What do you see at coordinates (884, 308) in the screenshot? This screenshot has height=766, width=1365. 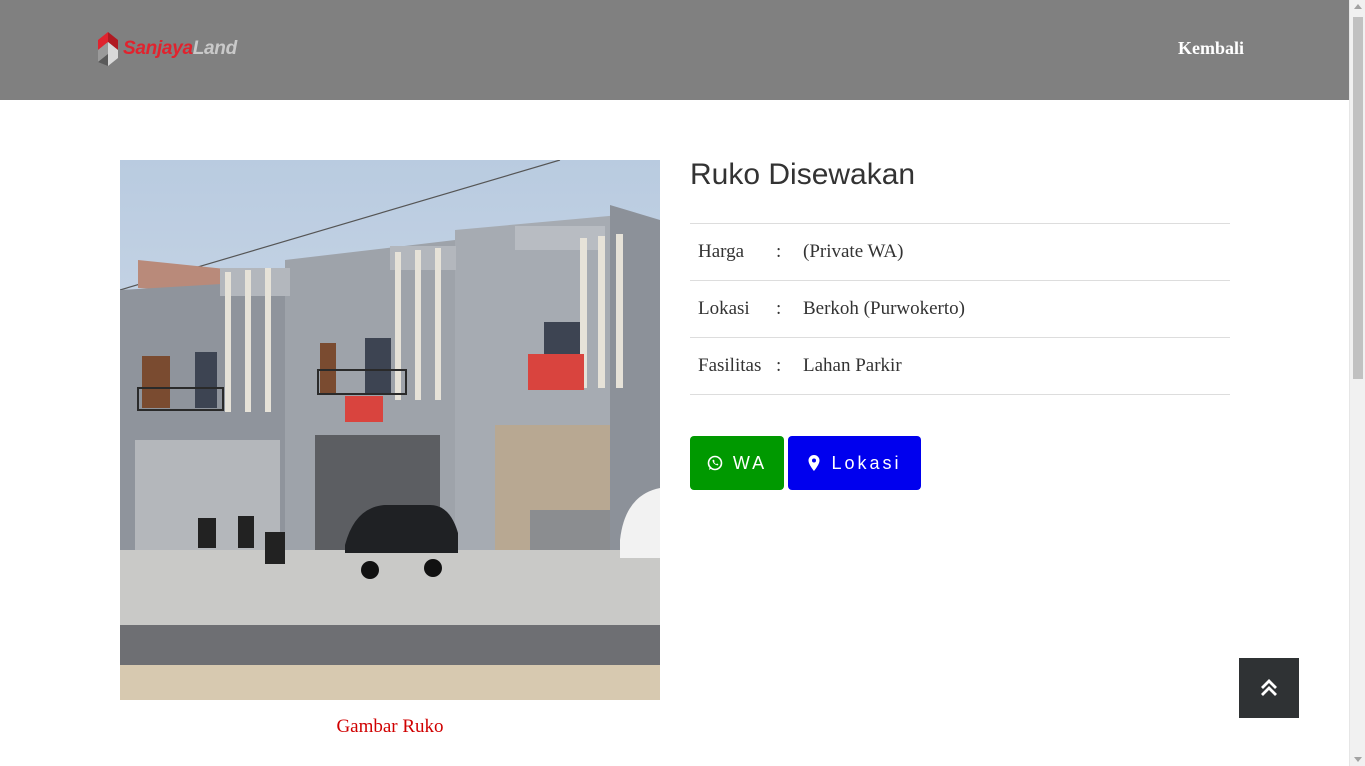 I see `detail-value: Berkoh (Purwokerto)` at bounding box center [884, 308].